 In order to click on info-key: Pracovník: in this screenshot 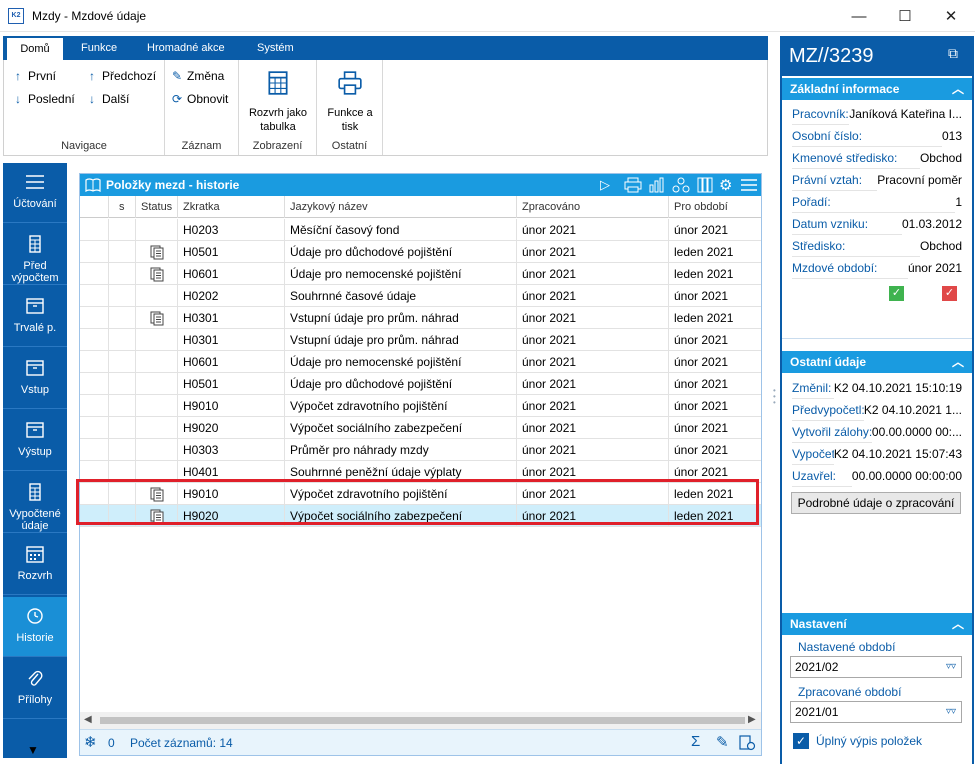, I will do `click(820, 114)`.